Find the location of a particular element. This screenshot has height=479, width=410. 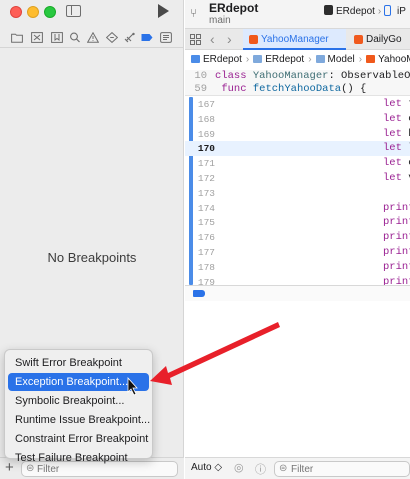

debug-icon is located at coordinates (130, 37).